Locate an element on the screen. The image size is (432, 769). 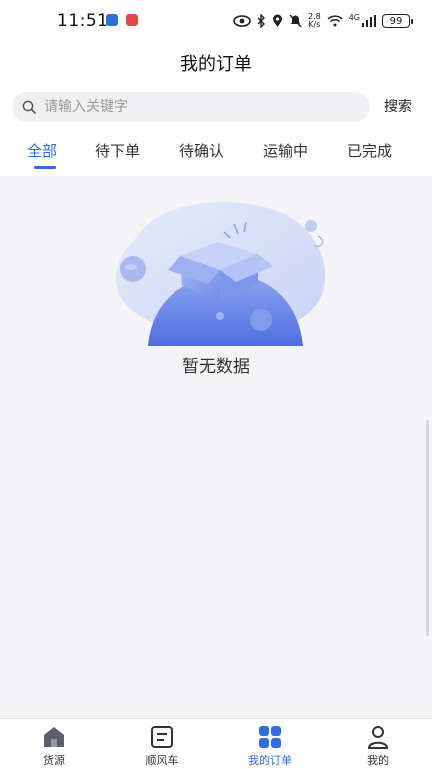
page-header: 我的订单 is located at coordinates (216, 62).